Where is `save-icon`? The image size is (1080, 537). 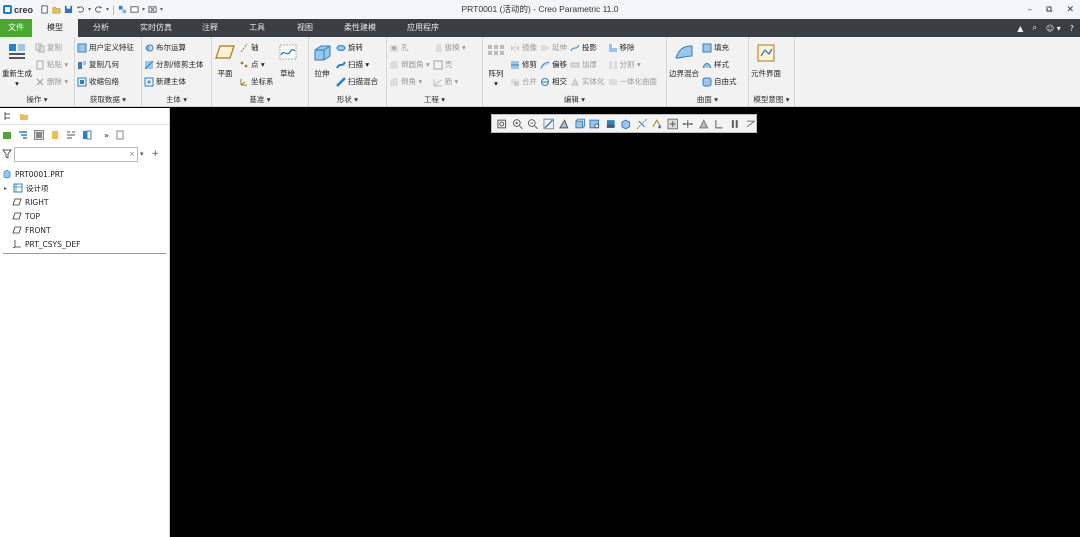 save-icon is located at coordinates (68, 9).